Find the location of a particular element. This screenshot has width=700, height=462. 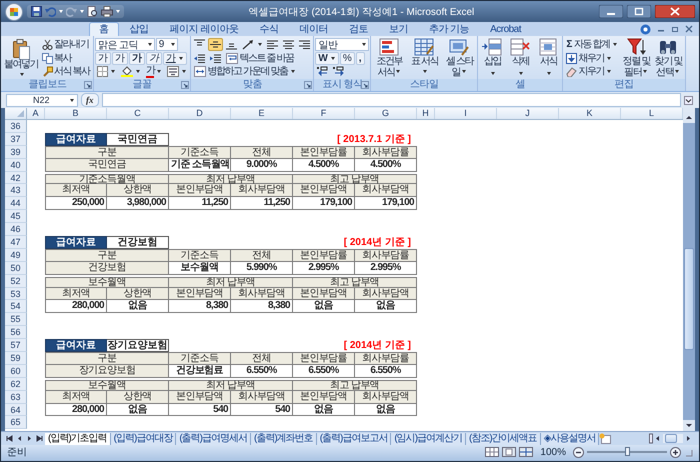

row-header: 52 is located at coordinates (16, 281).